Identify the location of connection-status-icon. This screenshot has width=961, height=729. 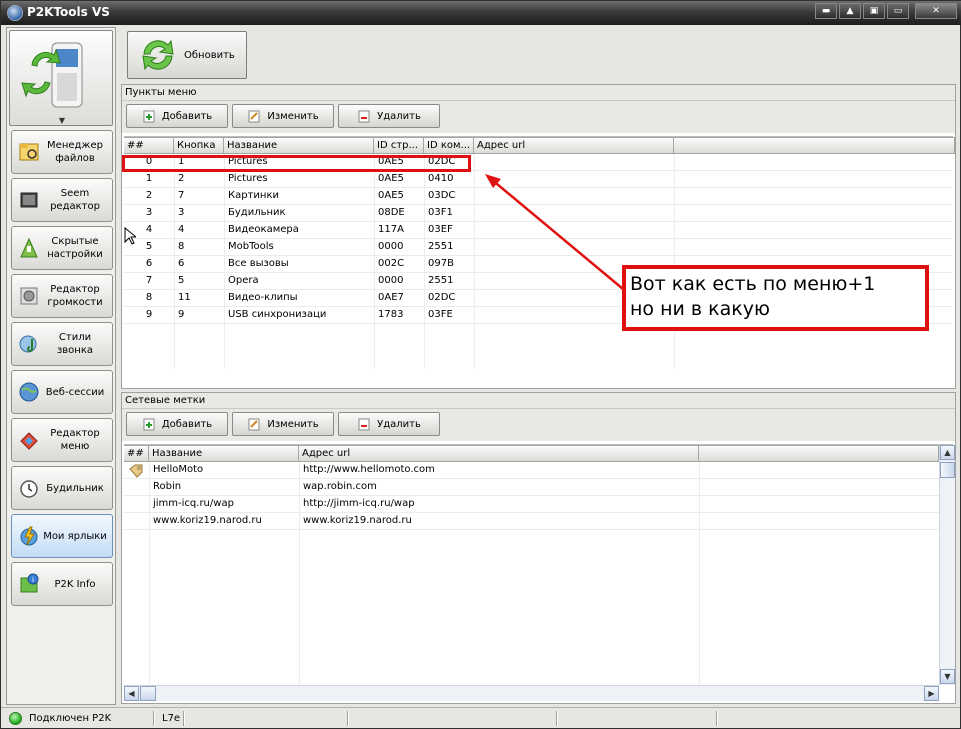
(15, 718).